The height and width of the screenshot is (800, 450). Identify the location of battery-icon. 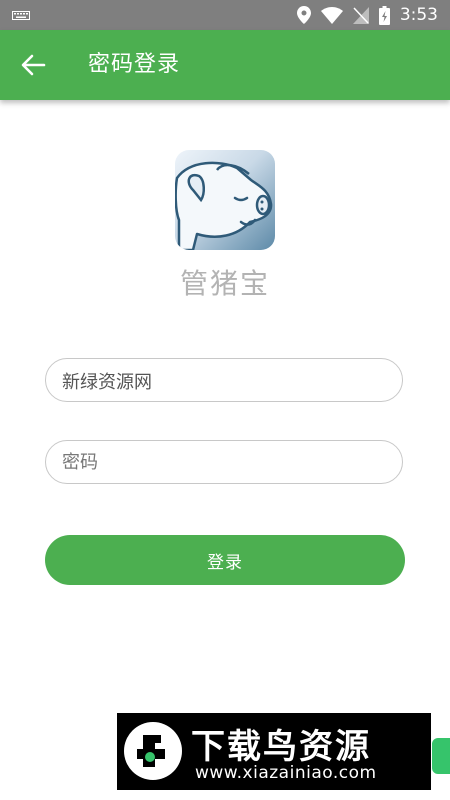
(384, 15).